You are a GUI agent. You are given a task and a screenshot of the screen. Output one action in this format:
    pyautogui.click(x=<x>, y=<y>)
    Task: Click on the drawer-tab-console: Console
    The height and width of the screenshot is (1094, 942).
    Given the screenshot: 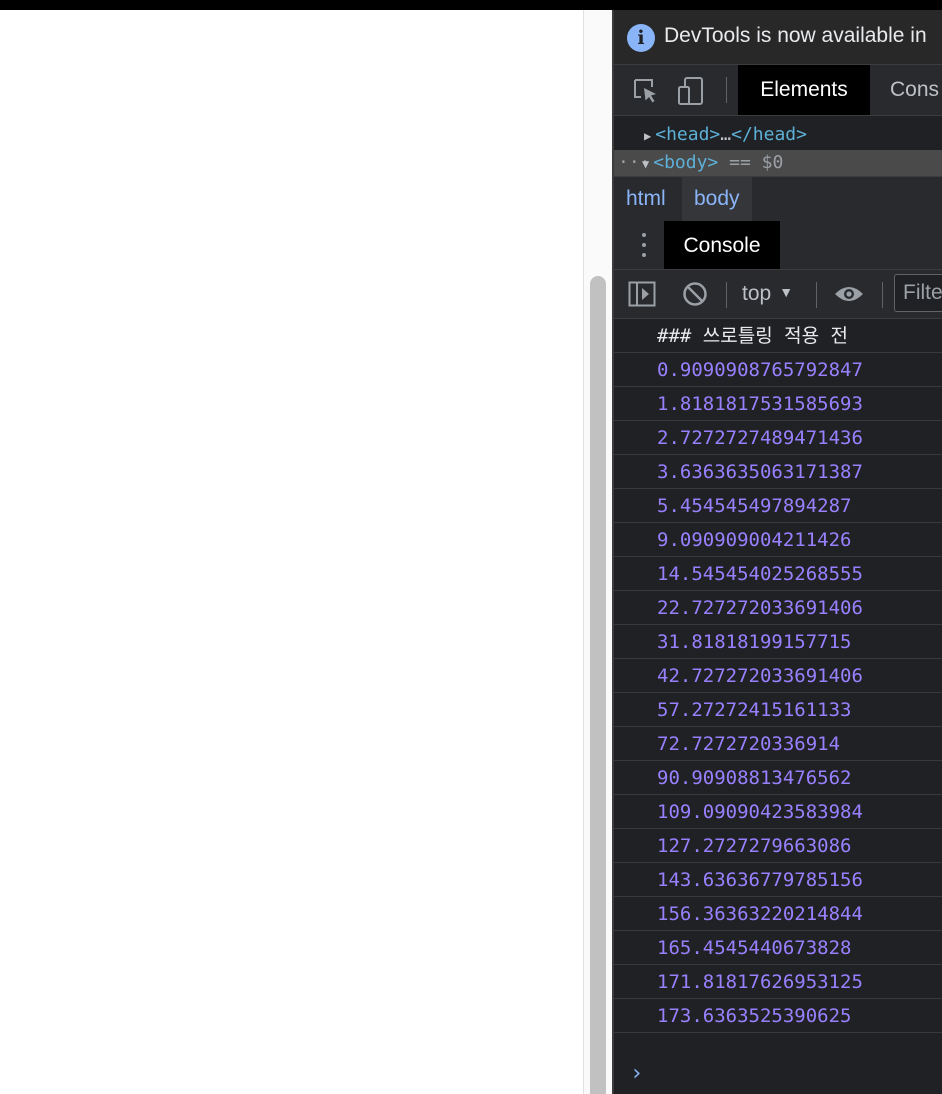 What is the action you would take?
    pyautogui.click(x=722, y=245)
    